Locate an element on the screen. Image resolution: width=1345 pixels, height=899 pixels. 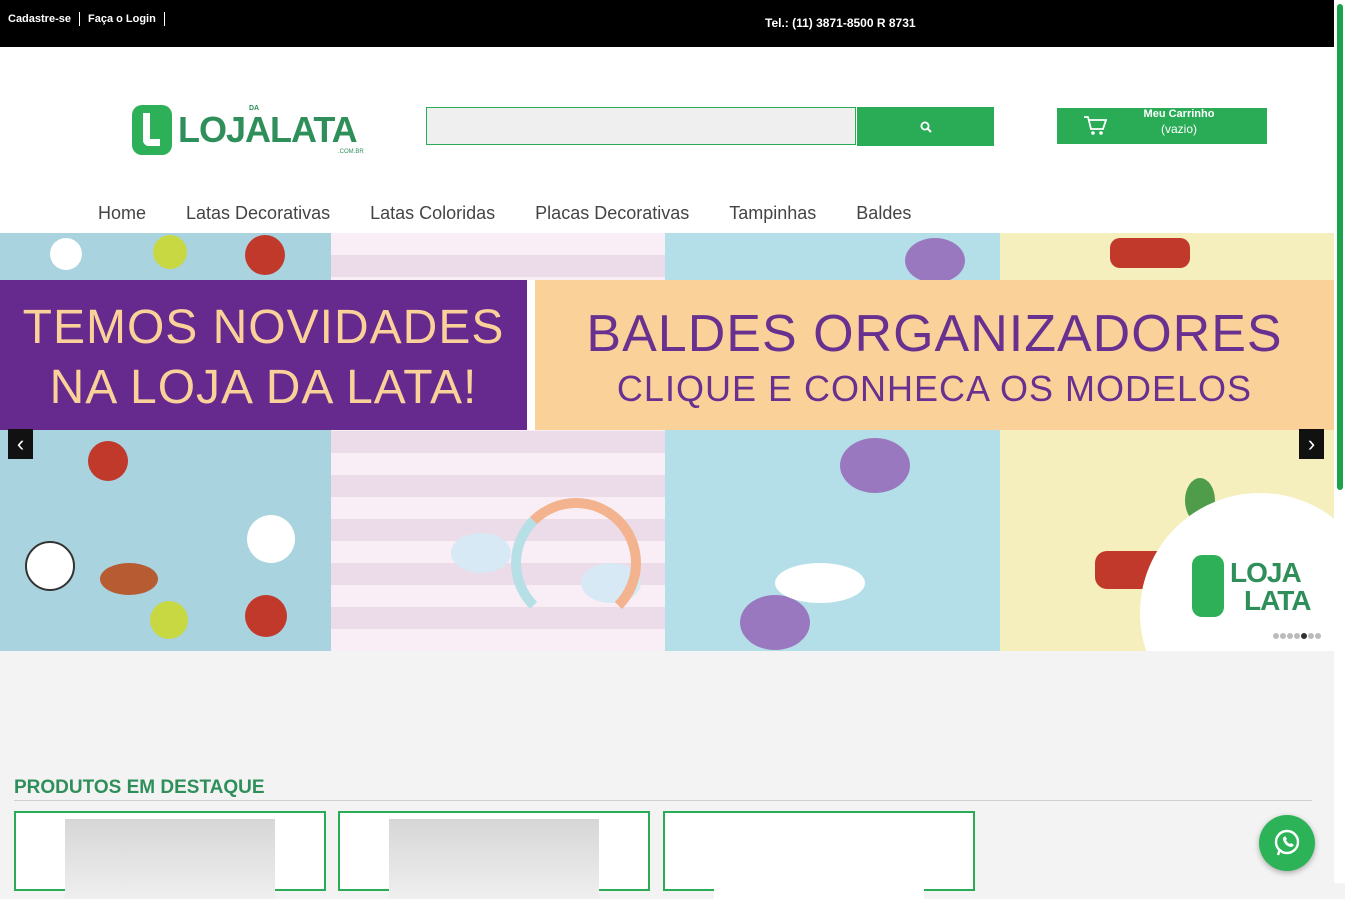
cart-button: Meu Carrinho (vazio) is located at coordinates (1162, 126).